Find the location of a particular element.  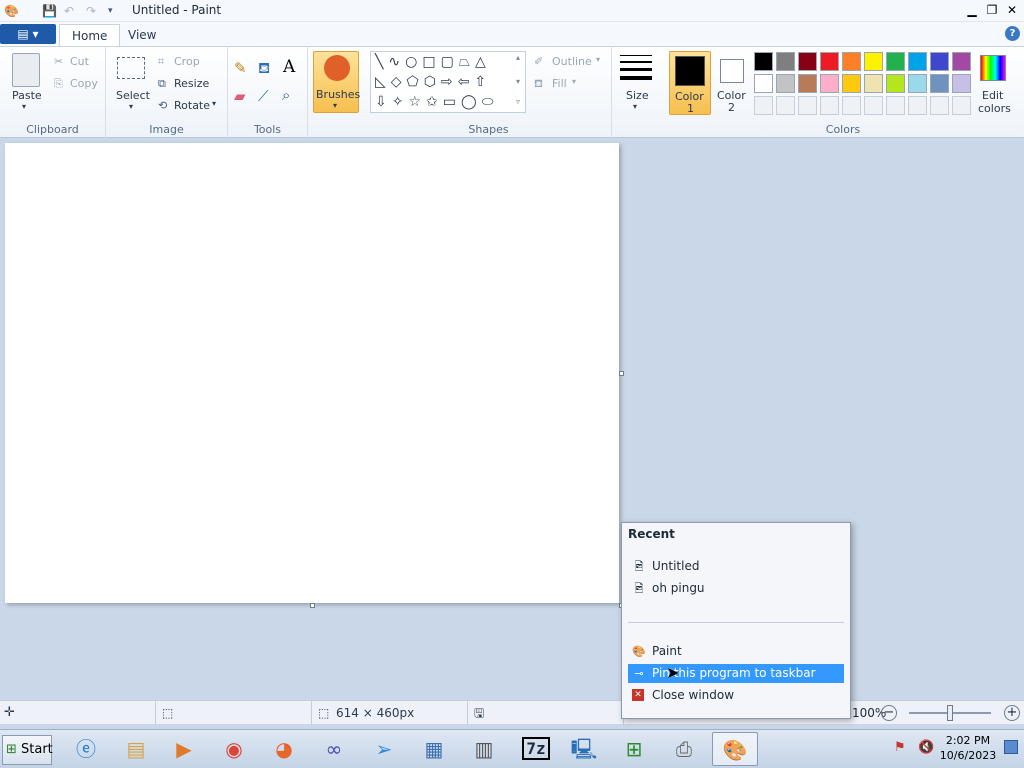

network-computer-icon: 🖳 is located at coordinates (584, 749).